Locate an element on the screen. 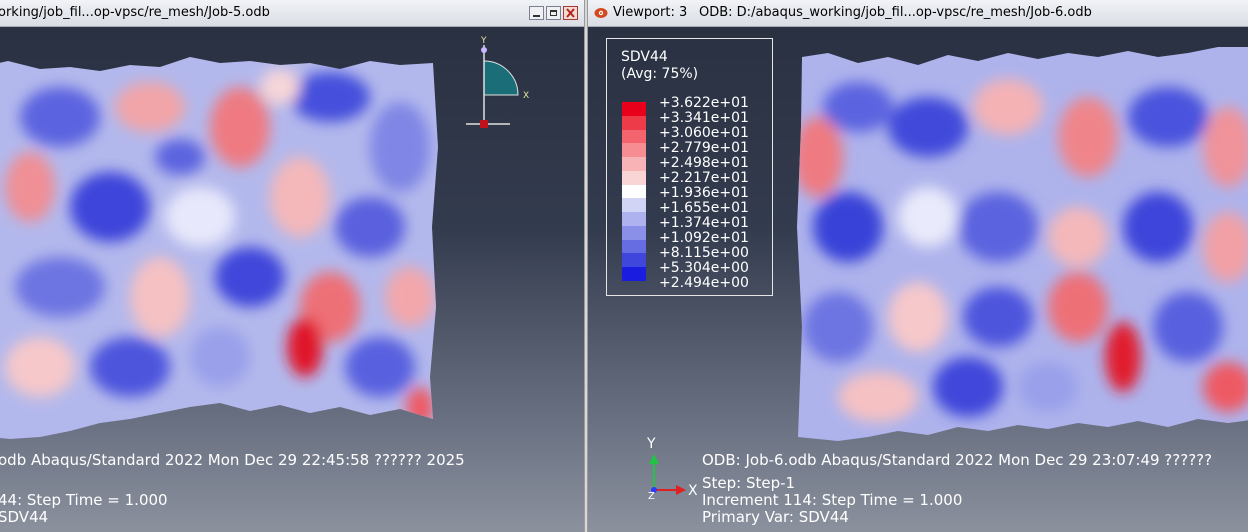  increment-line: Increment 114: Step Time = 1.000 is located at coordinates (832, 500).